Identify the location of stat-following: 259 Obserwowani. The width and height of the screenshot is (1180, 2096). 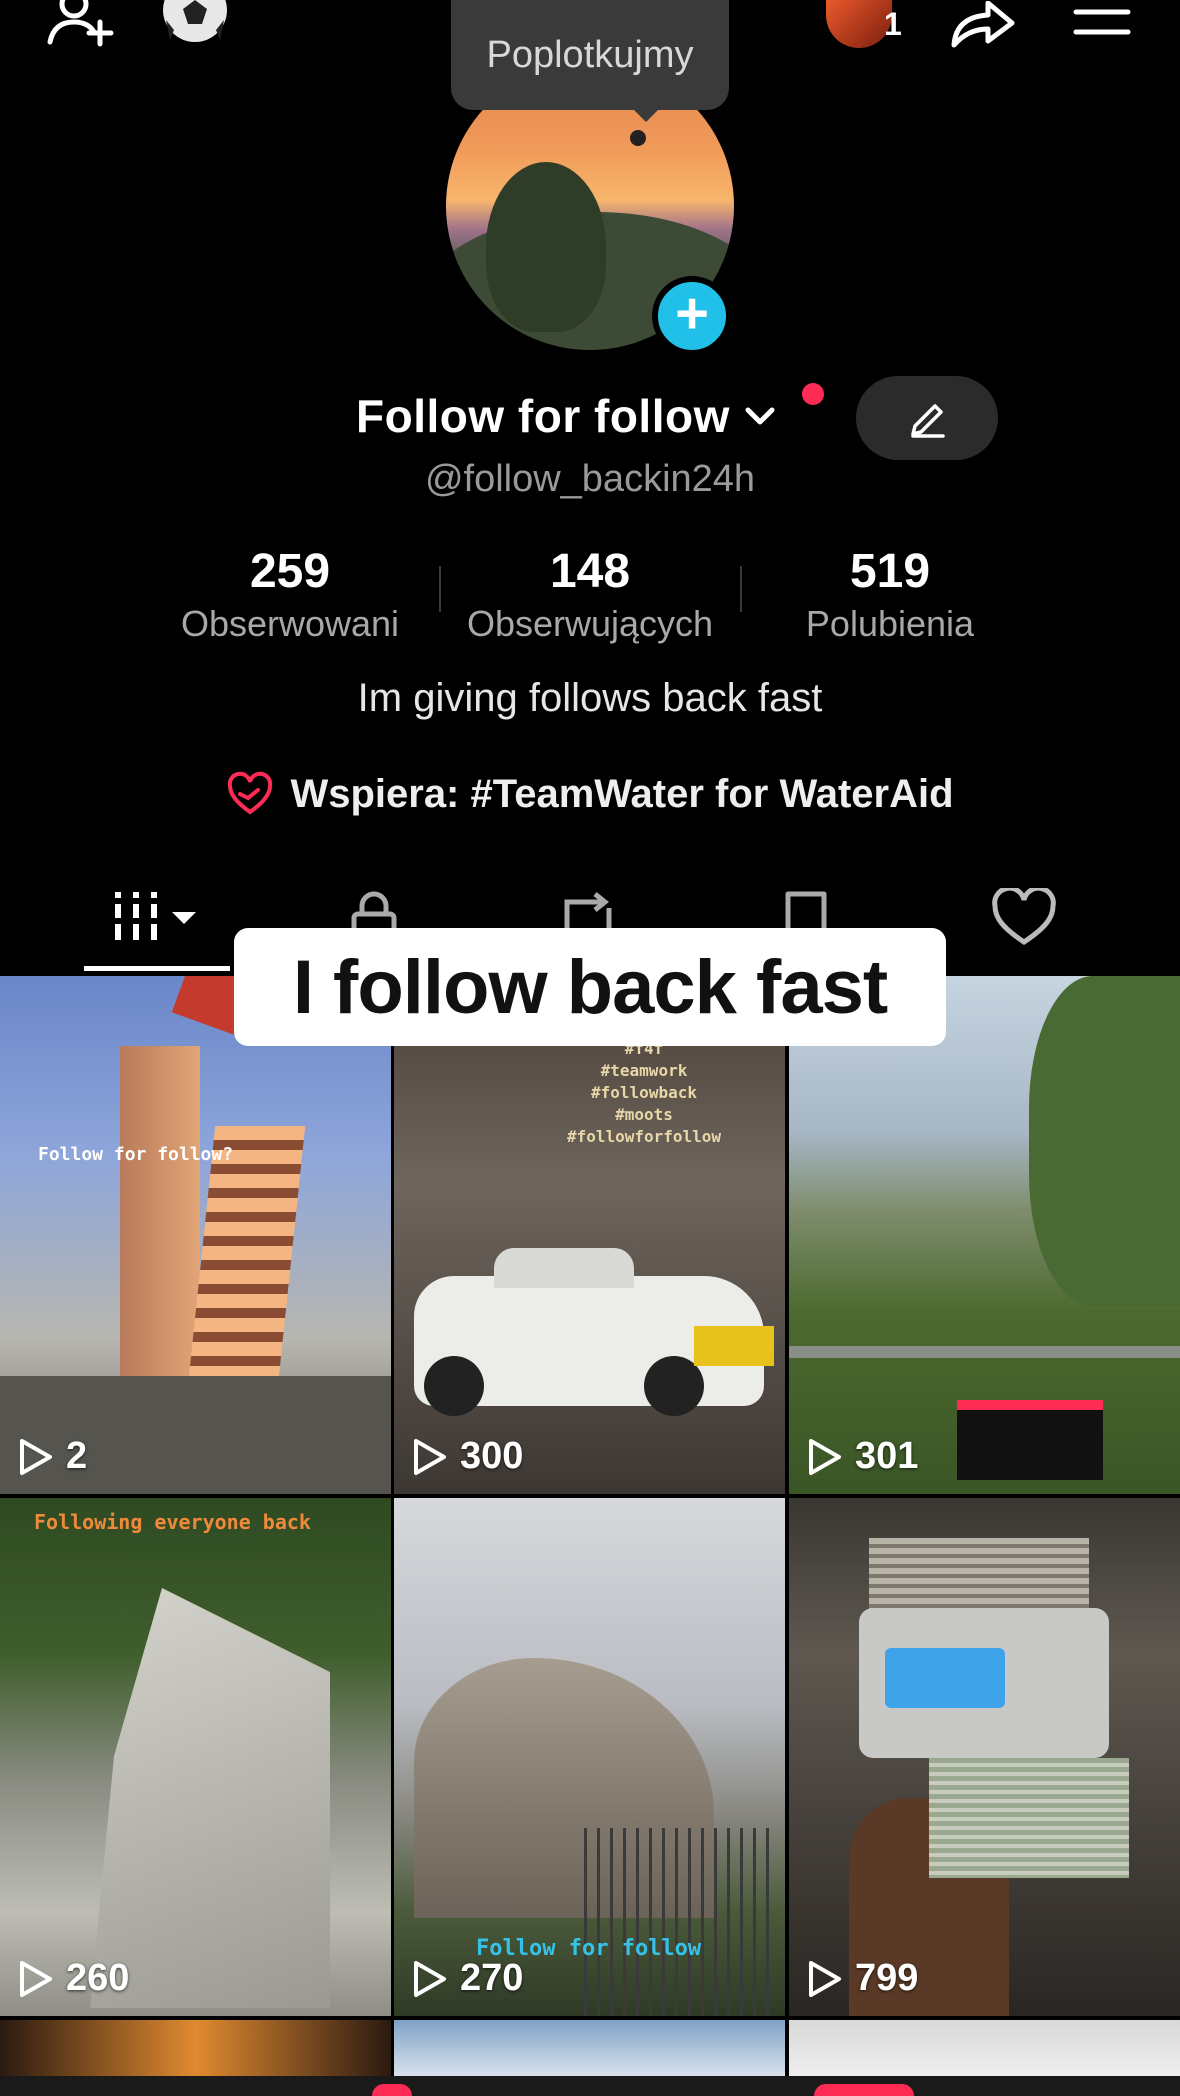
(290, 594).